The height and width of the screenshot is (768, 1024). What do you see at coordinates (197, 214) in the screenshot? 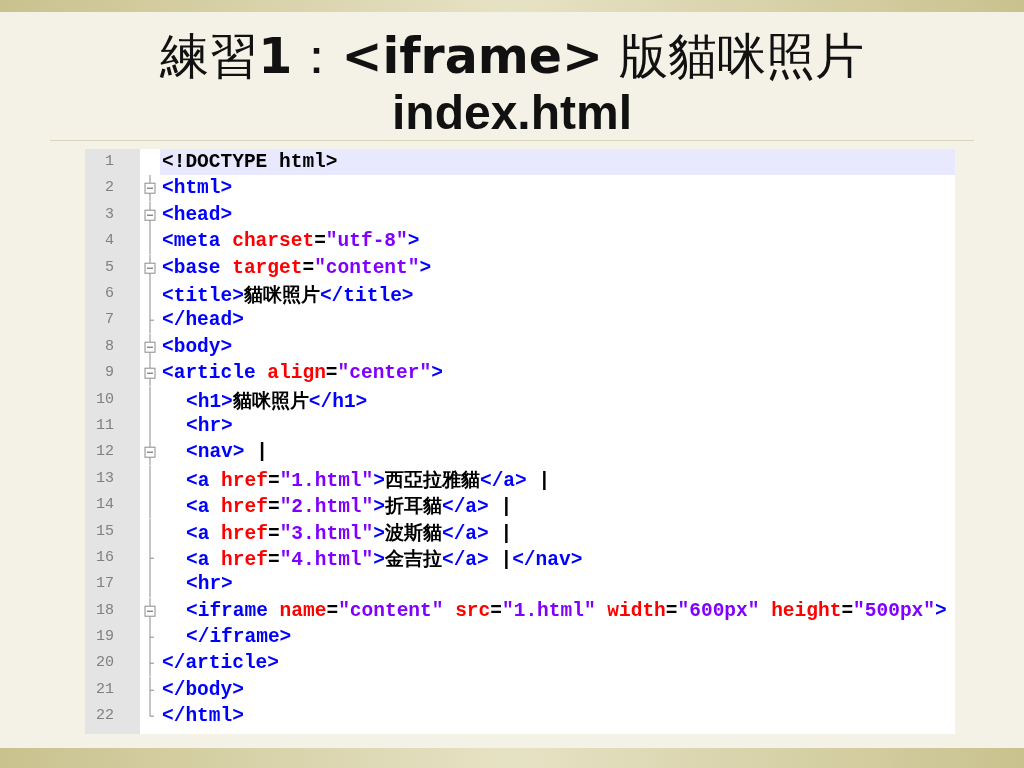
I see `code-line: <head>` at bounding box center [197, 214].